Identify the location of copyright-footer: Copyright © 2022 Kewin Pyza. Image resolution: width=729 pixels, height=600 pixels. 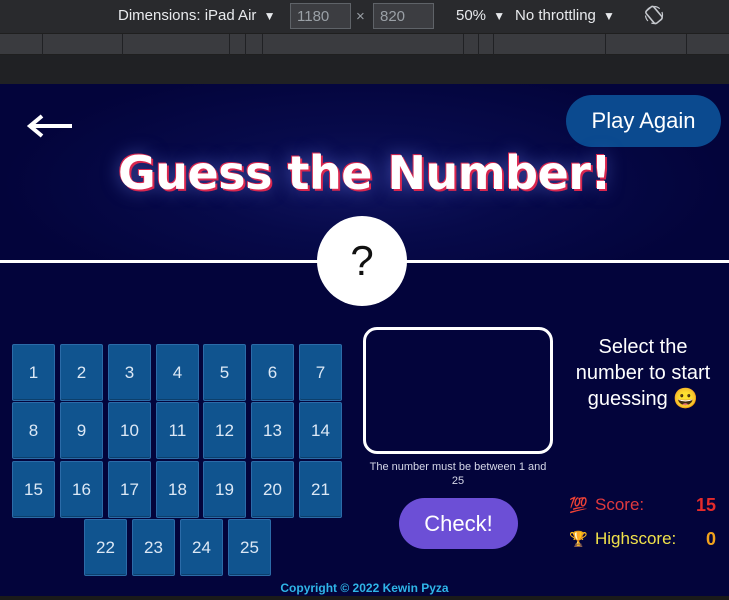
(364, 588).